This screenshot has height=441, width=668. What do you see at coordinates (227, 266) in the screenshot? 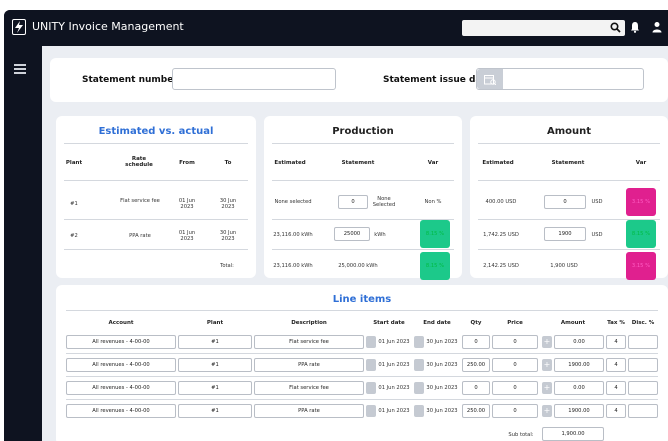
I see `est-total-label: Total:` at bounding box center [227, 266].